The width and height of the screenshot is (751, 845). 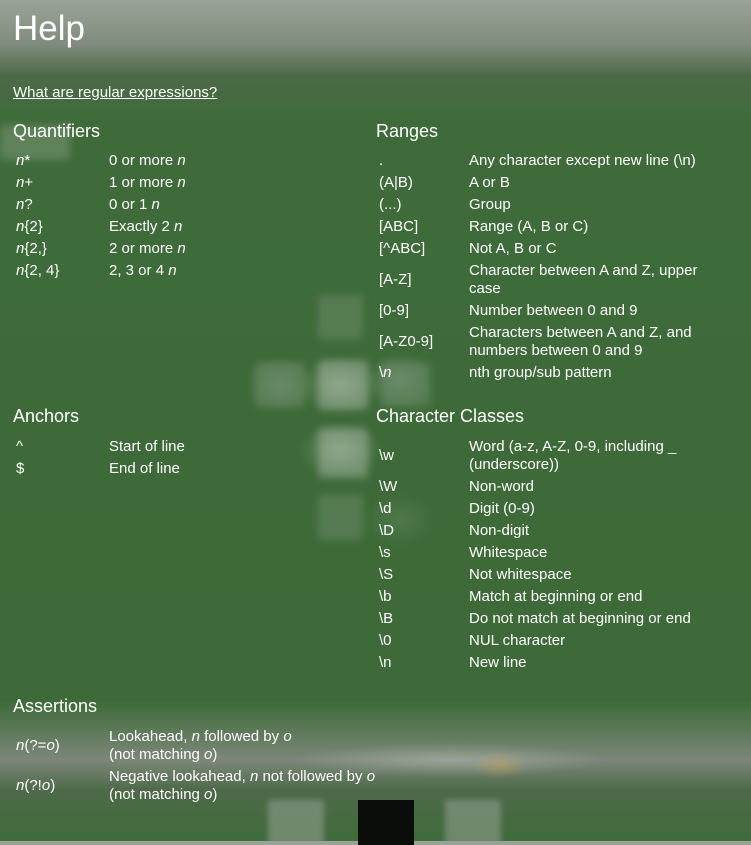 I want to click on table-row: n{2, 4} 2, 3 or 4 n, so click(x=198, y=271).